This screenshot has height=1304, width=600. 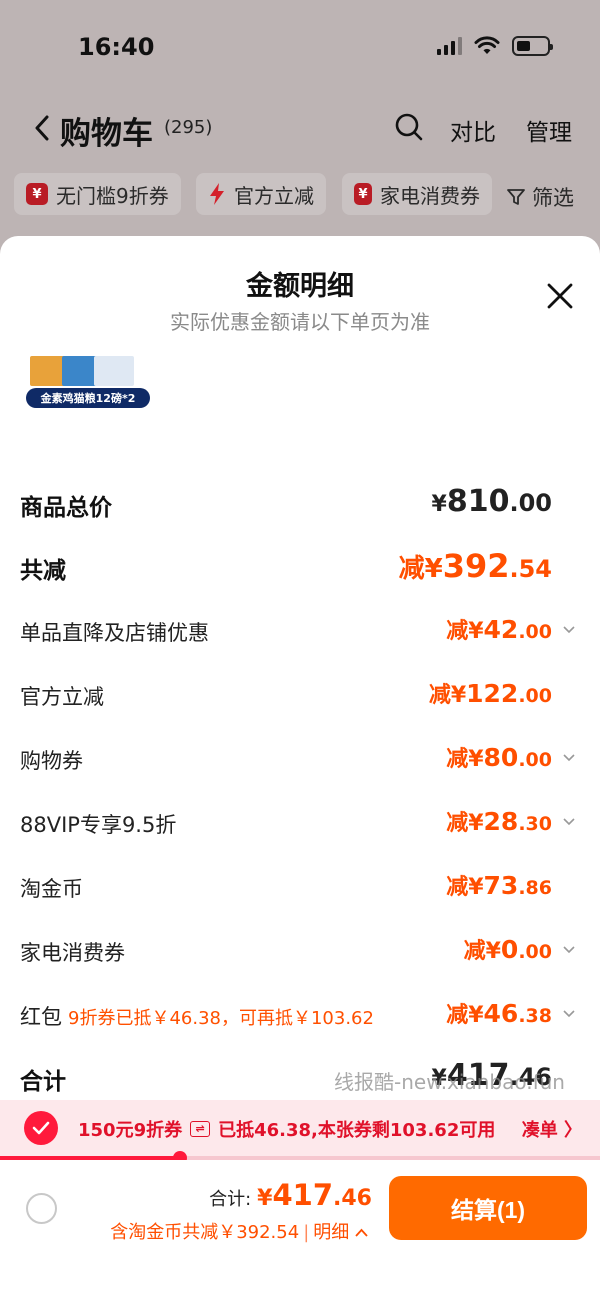 What do you see at coordinates (43, 1082) in the screenshot?
I see `row-label: 合计` at bounding box center [43, 1082].